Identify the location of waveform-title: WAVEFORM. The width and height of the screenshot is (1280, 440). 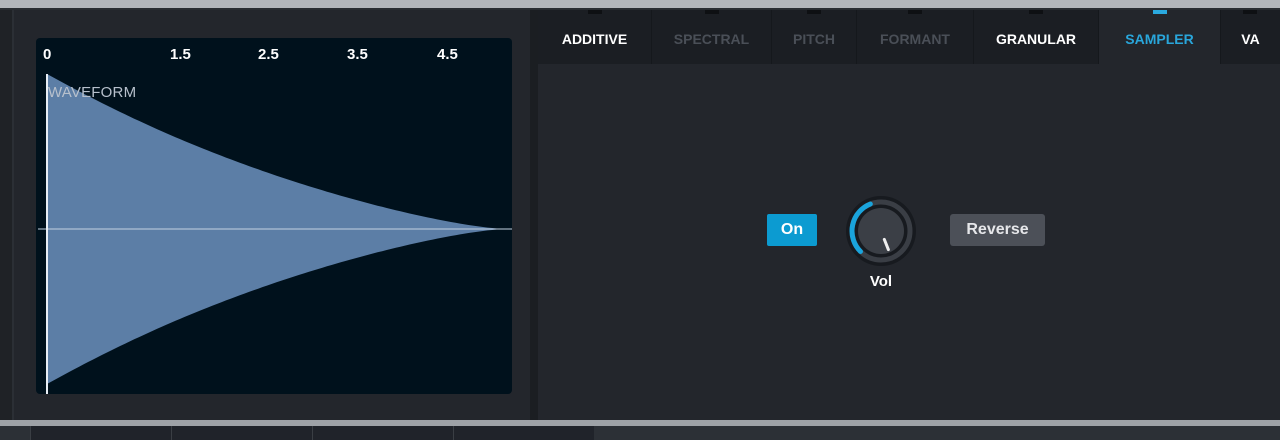
(92, 92).